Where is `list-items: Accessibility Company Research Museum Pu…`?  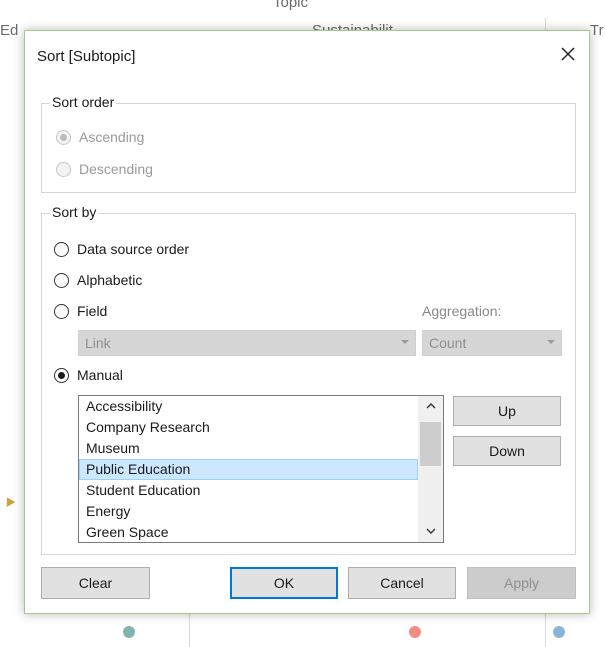
list-items: Accessibility Company Research Museum Pu… is located at coordinates (248, 469).